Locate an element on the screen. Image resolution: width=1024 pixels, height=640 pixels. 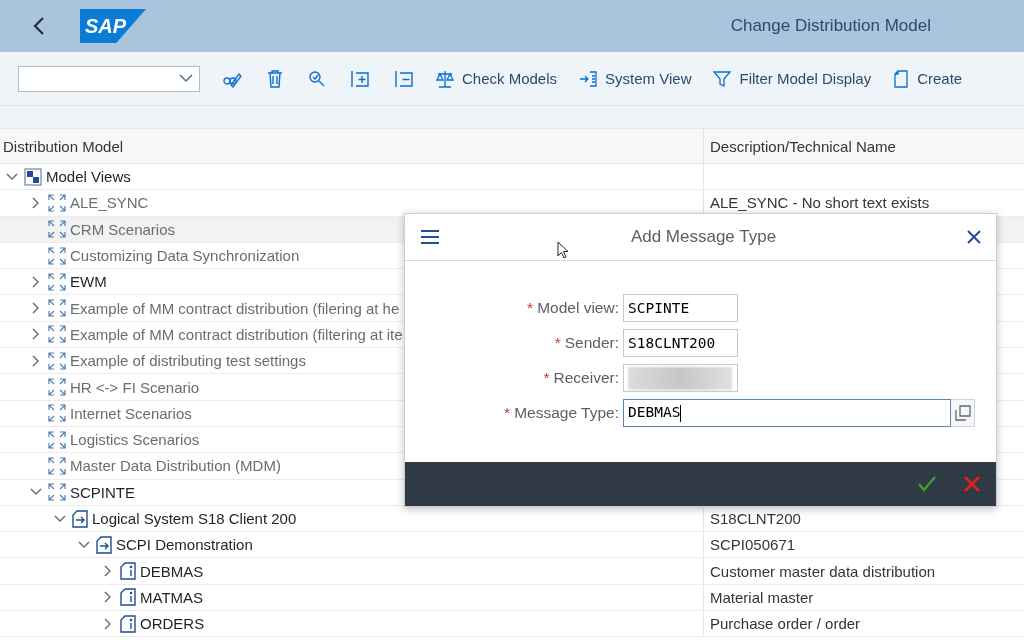
tree-item: Logistics Scenarios is located at coordinates (135, 440).